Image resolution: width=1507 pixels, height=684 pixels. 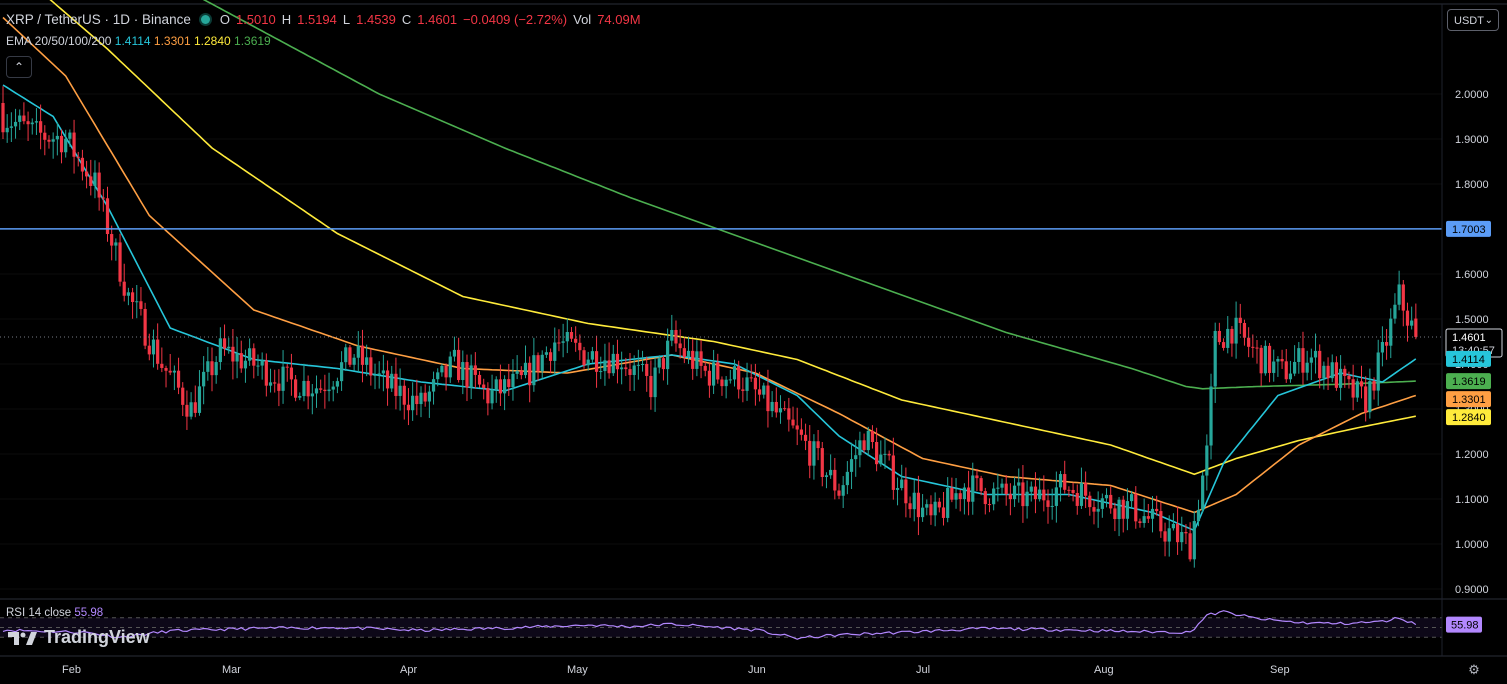 I want to click on chevron-up-icon: ⌃, so click(x=19, y=67).